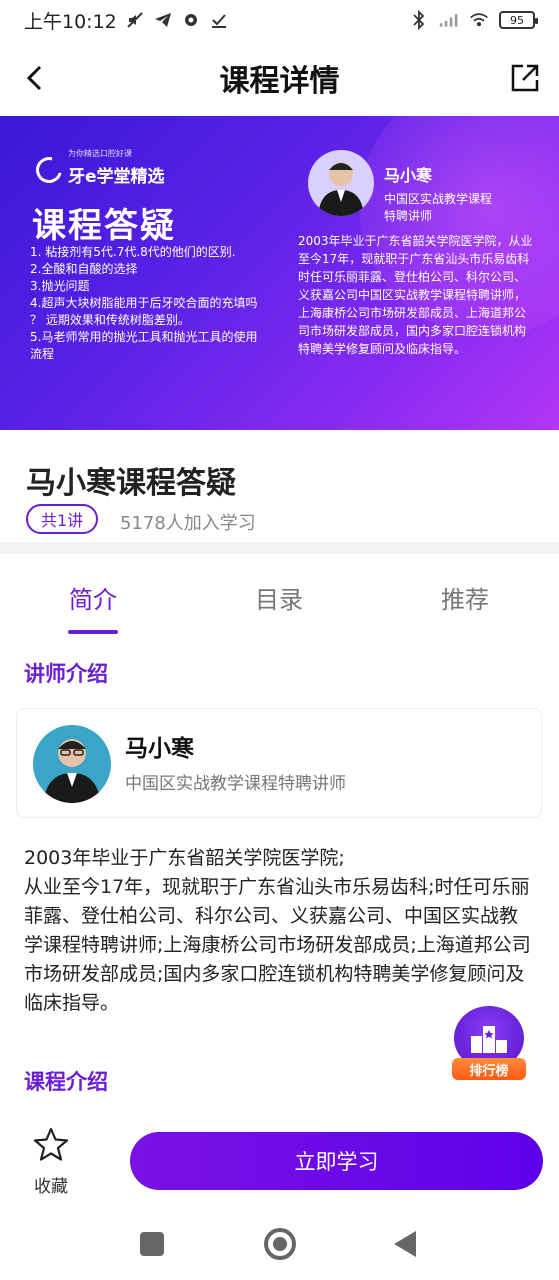 Image resolution: width=559 pixels, height=1280 pixels. Describe the element at coordinates (279, 81) in the screenshot. I see `page-title: 课程详情` at that location.